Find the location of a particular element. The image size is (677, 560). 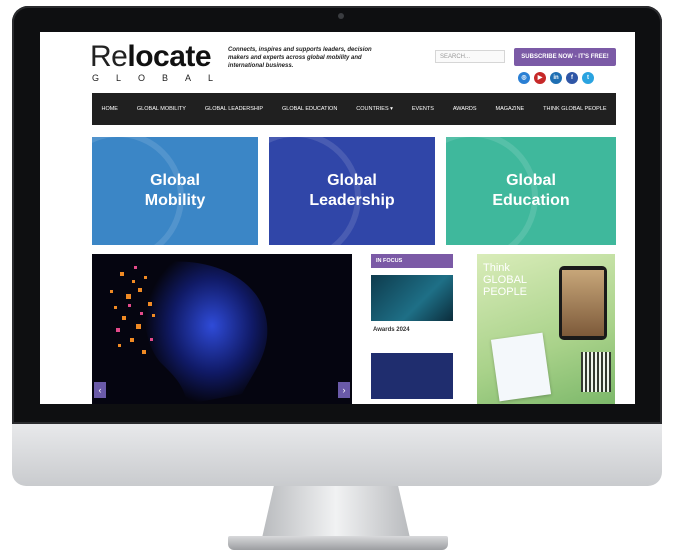

logo-subtitle: GLOBAL is located at coordinates (161, 78).